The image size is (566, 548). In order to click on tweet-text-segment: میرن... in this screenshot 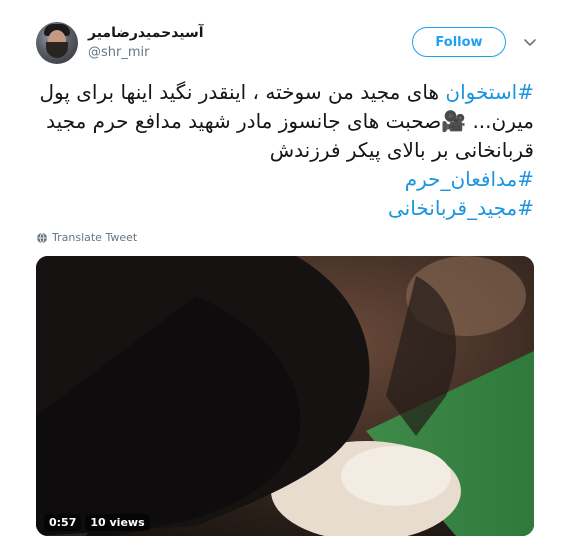, I will do `click(503, 121)`.